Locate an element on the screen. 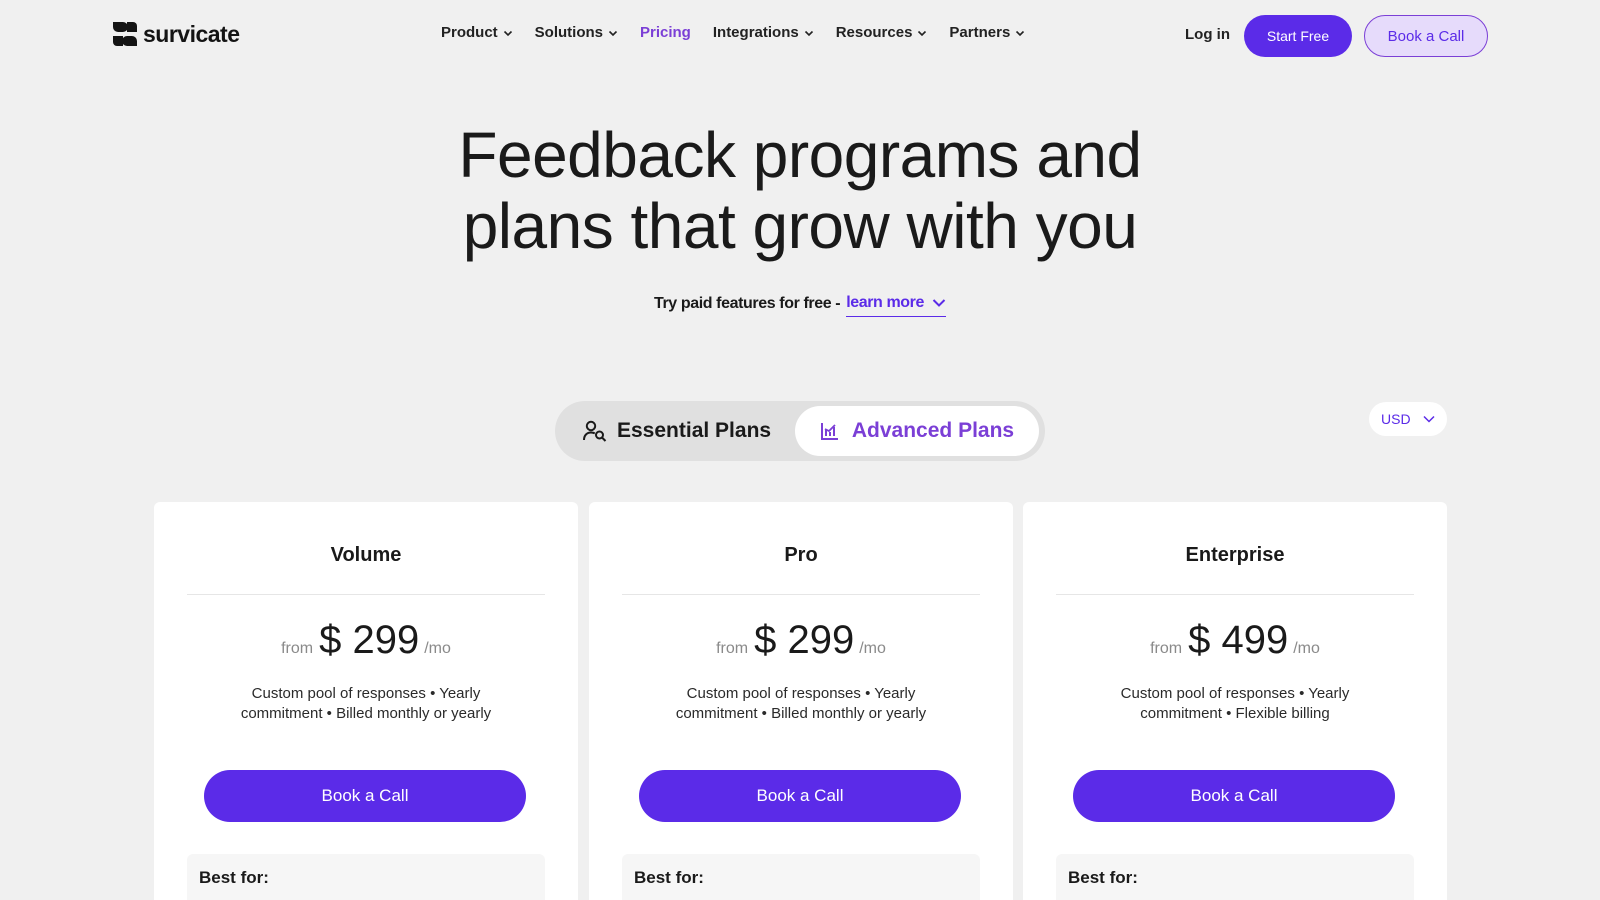 Image resolution: width=1600 pixels, height=900 pixels. free-trial-text: Try paid features for free - is located at coordinates (747, 303).